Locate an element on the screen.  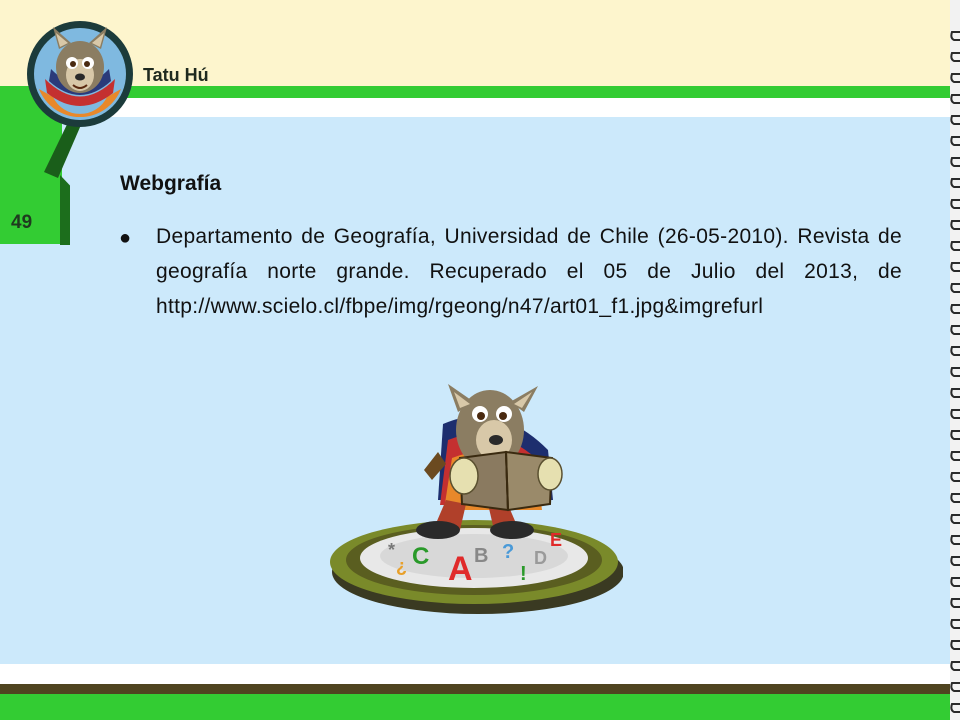
svg-text: B is located at coordinates (481, 556).